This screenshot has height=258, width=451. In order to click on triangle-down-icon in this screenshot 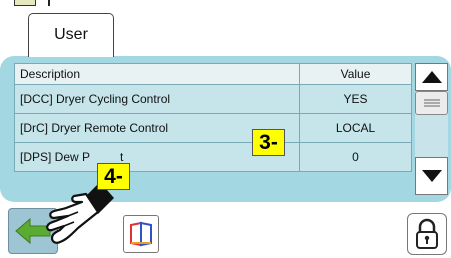, I will do `click(431, 176)`.